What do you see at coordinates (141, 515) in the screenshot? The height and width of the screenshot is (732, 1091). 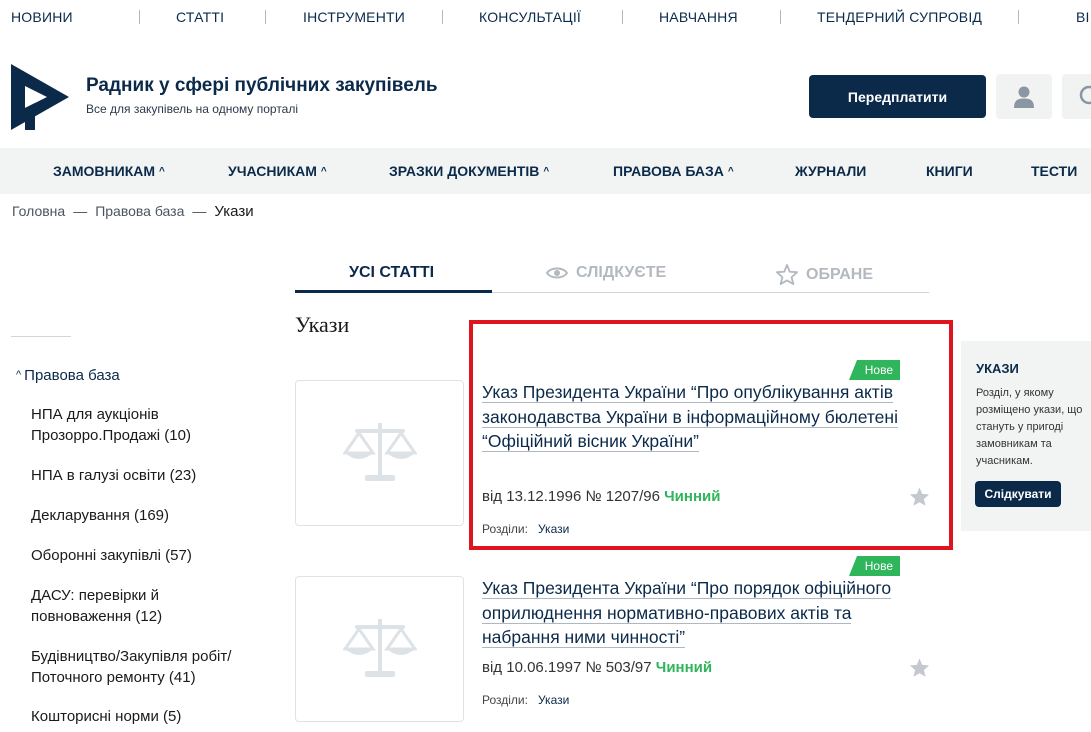 I see `sidebar-item: Декларування (169)` at bounding box center [141, 515].